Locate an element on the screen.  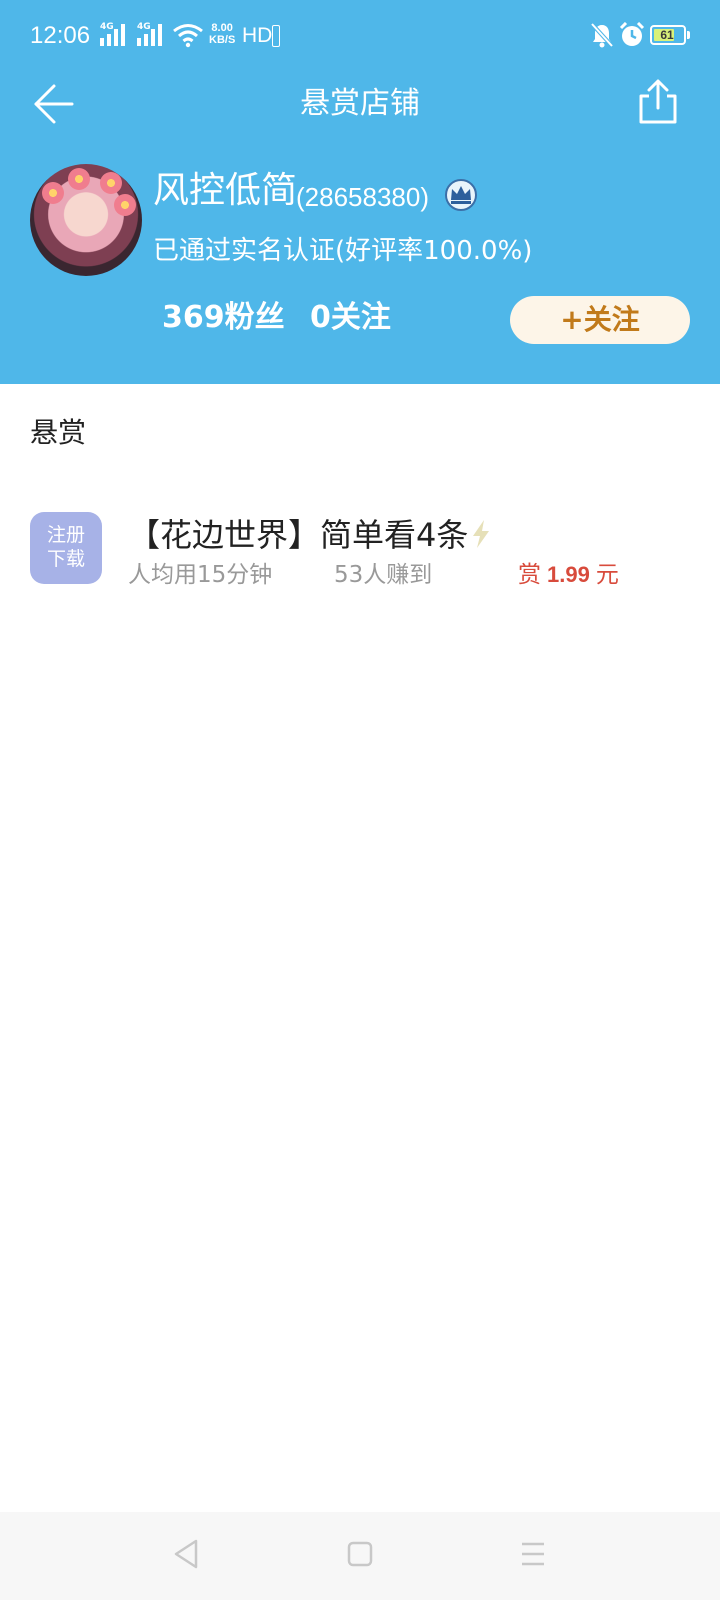
menu-lines-icon is located at coordinates (533, 1554).